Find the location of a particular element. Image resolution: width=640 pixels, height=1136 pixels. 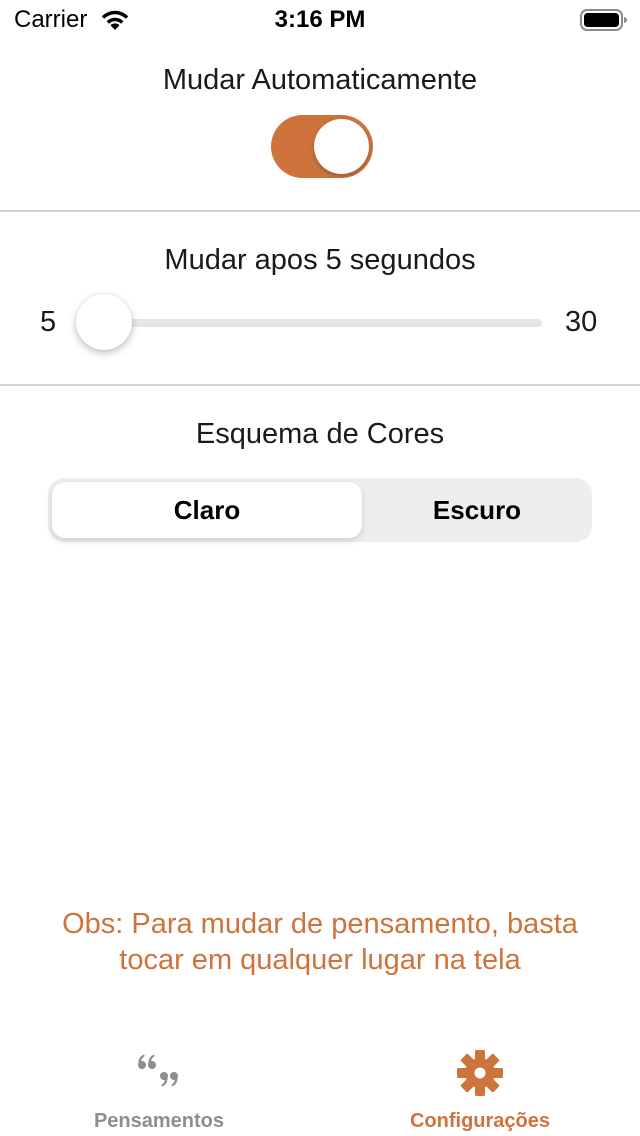

interval-label: Mudar apos 5 segundos is located at coordinates (320, 260).